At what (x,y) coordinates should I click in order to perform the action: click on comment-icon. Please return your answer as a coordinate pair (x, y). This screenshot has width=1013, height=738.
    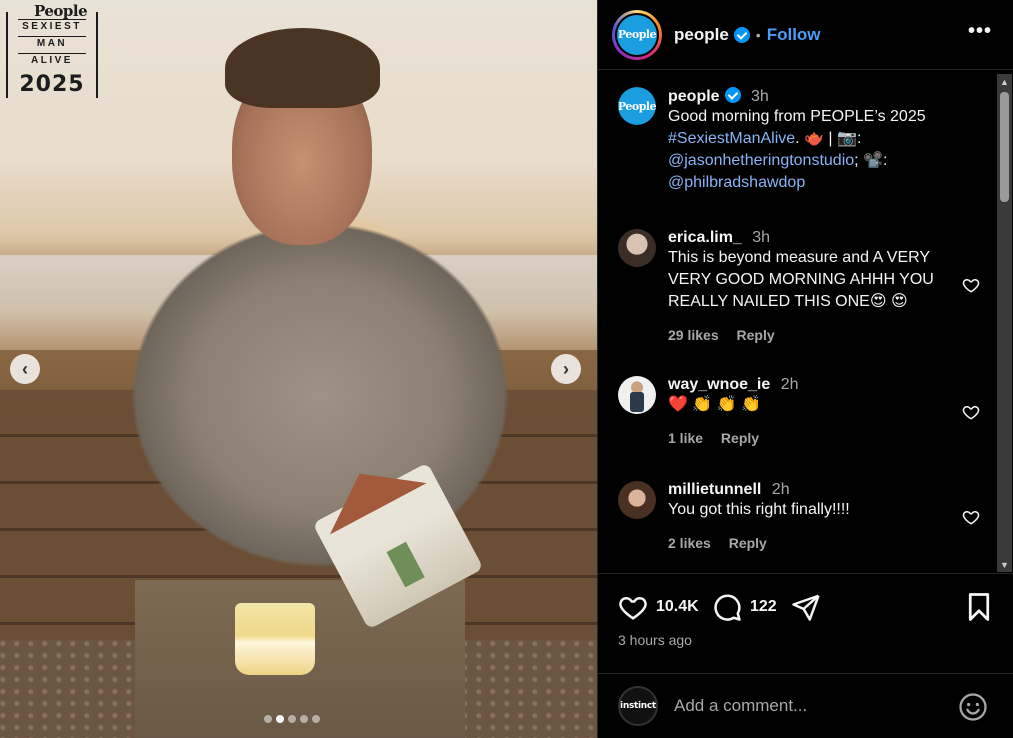
    Looking at the image, I should click on (727, 607).